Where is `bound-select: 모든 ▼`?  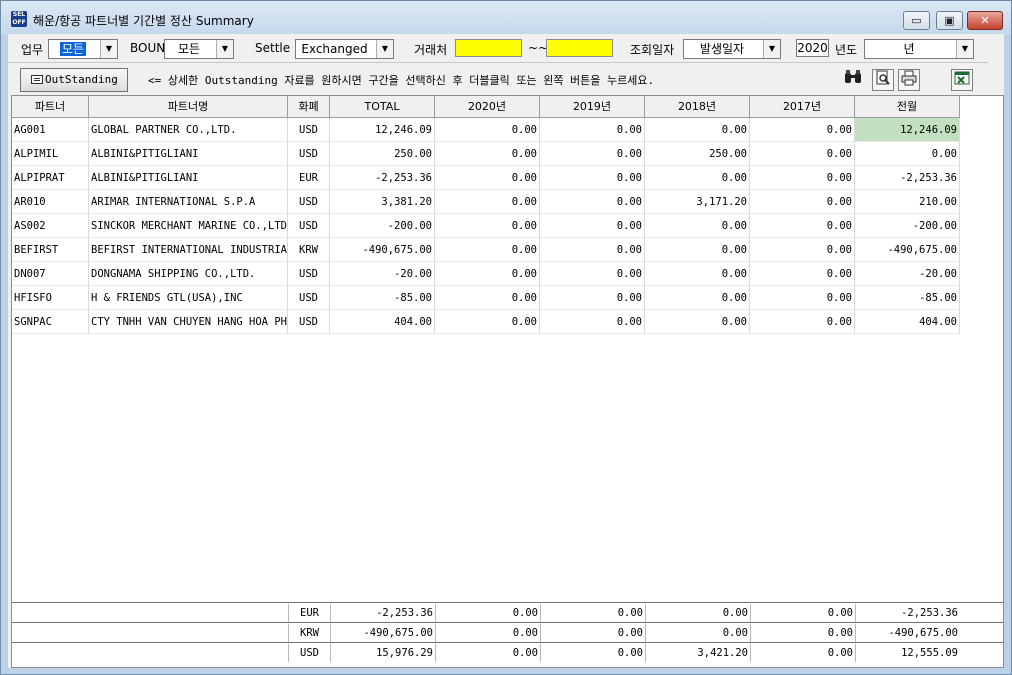
bound-select: 모든 ▼ is located at coordinates (199, 49).